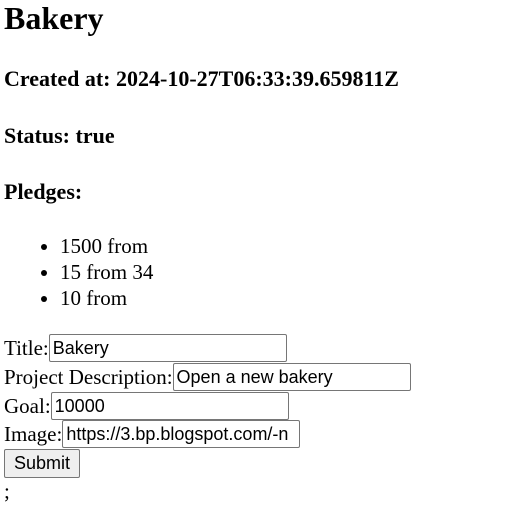  What do you see at coordinates (42, 463) in the screenshot?
I see `submit-button: Submit` at bounding box center [42, 463].